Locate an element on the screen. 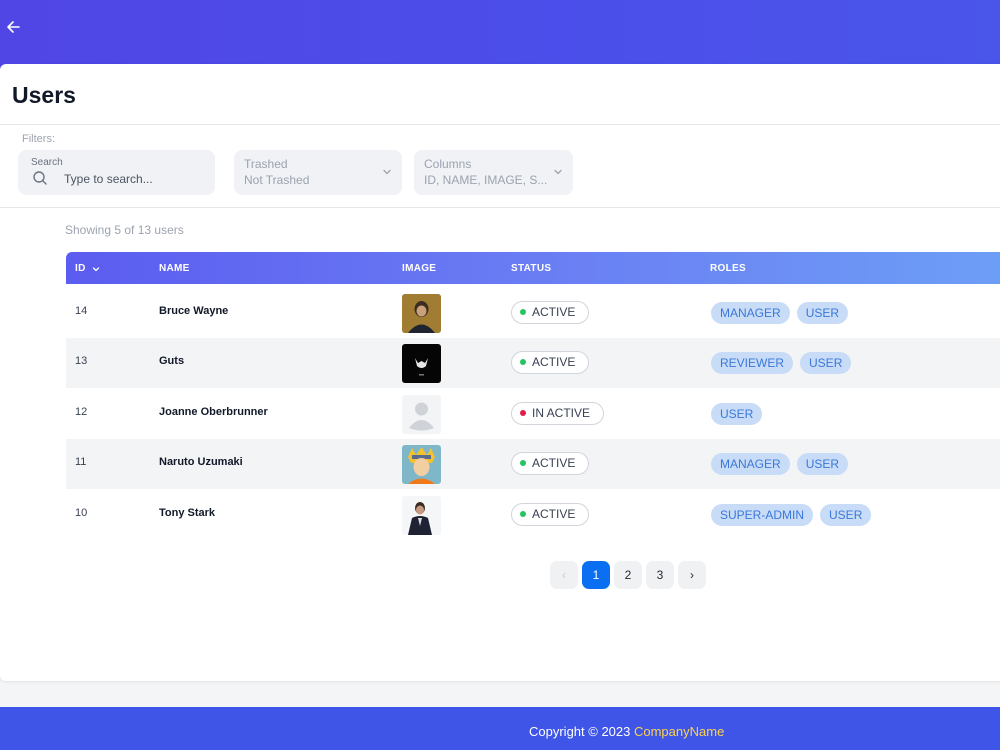 The height and width of the screenshot is (750, 1000). company-link: CompanyName is located at coordinates (679, 731).